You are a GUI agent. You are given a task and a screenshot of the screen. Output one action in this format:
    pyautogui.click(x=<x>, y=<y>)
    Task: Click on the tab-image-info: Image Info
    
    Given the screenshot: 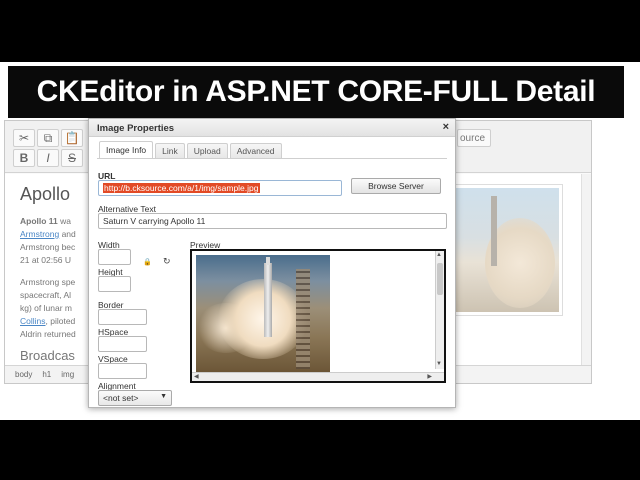 What is the action you would take?
    pyautogui.click(x=126, y=150)
    